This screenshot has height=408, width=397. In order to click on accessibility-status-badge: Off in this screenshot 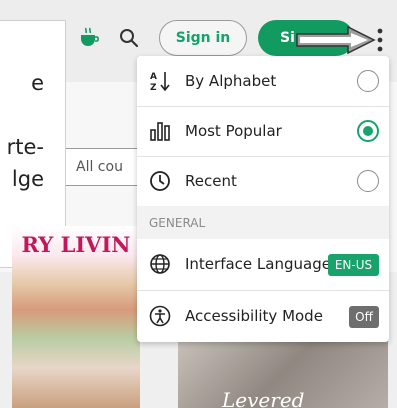, I will do `click(364, 317)`.